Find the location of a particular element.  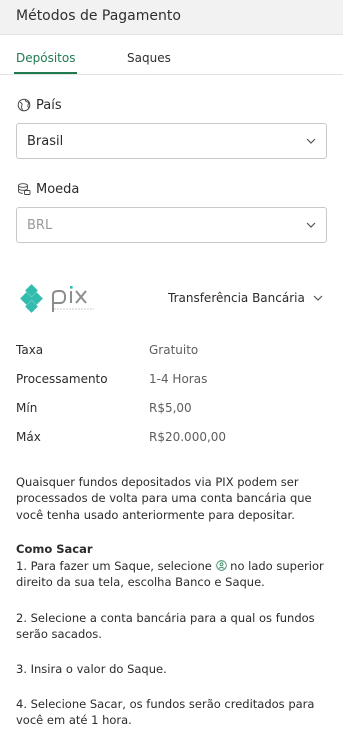

globe-icon is located at coordinates (24, 105).